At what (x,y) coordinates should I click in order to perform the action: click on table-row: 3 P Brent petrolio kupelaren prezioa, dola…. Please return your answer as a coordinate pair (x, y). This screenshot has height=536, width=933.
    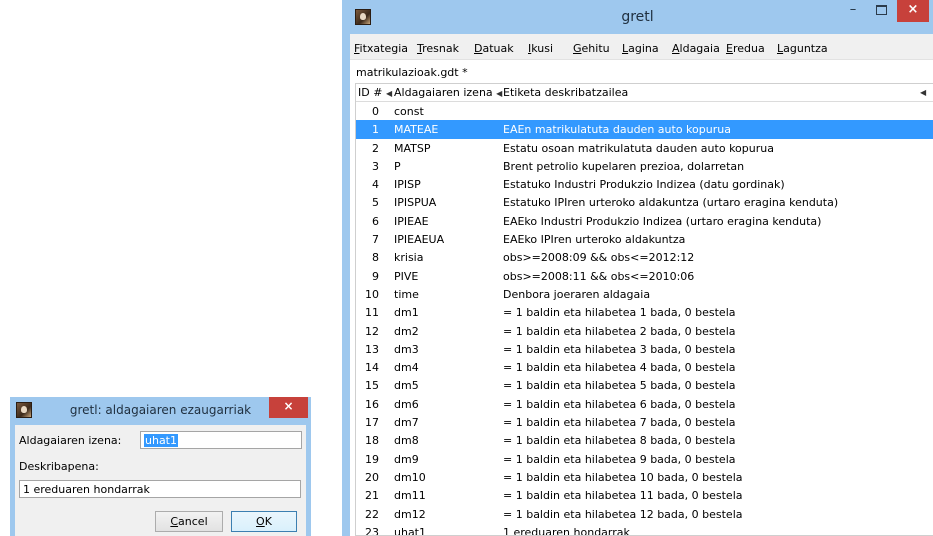
    Looking at the image, I should click on (644, 166).